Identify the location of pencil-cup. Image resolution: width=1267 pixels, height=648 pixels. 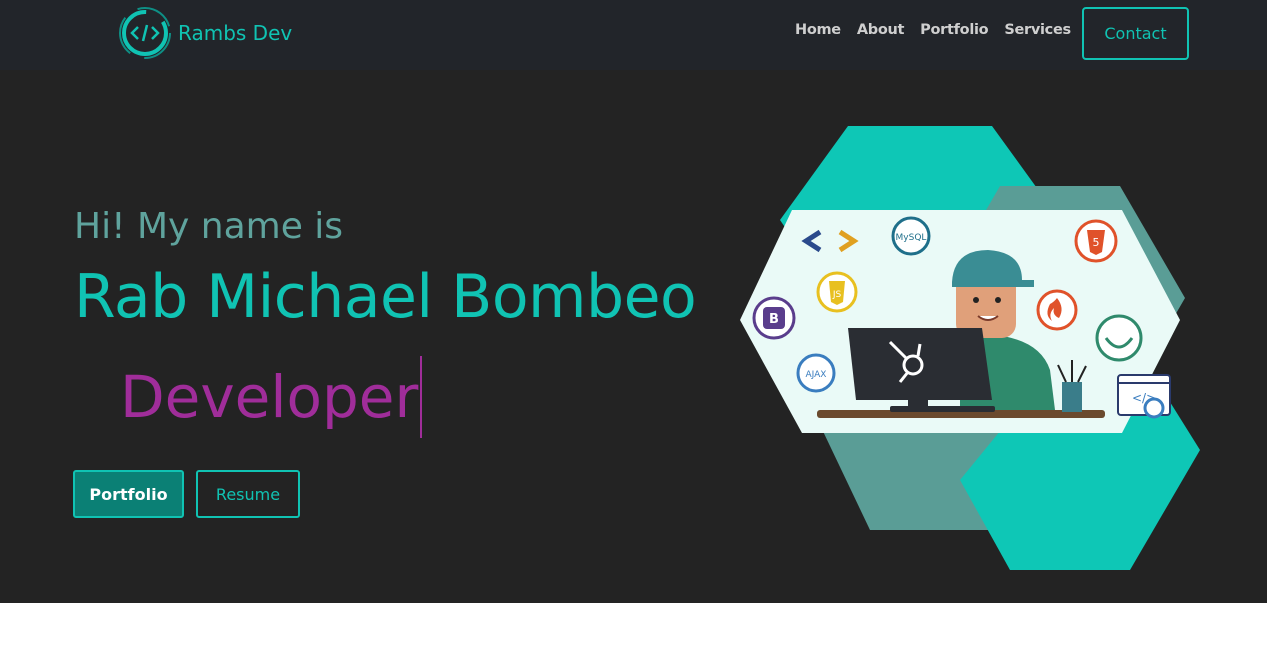
(1072, 397).